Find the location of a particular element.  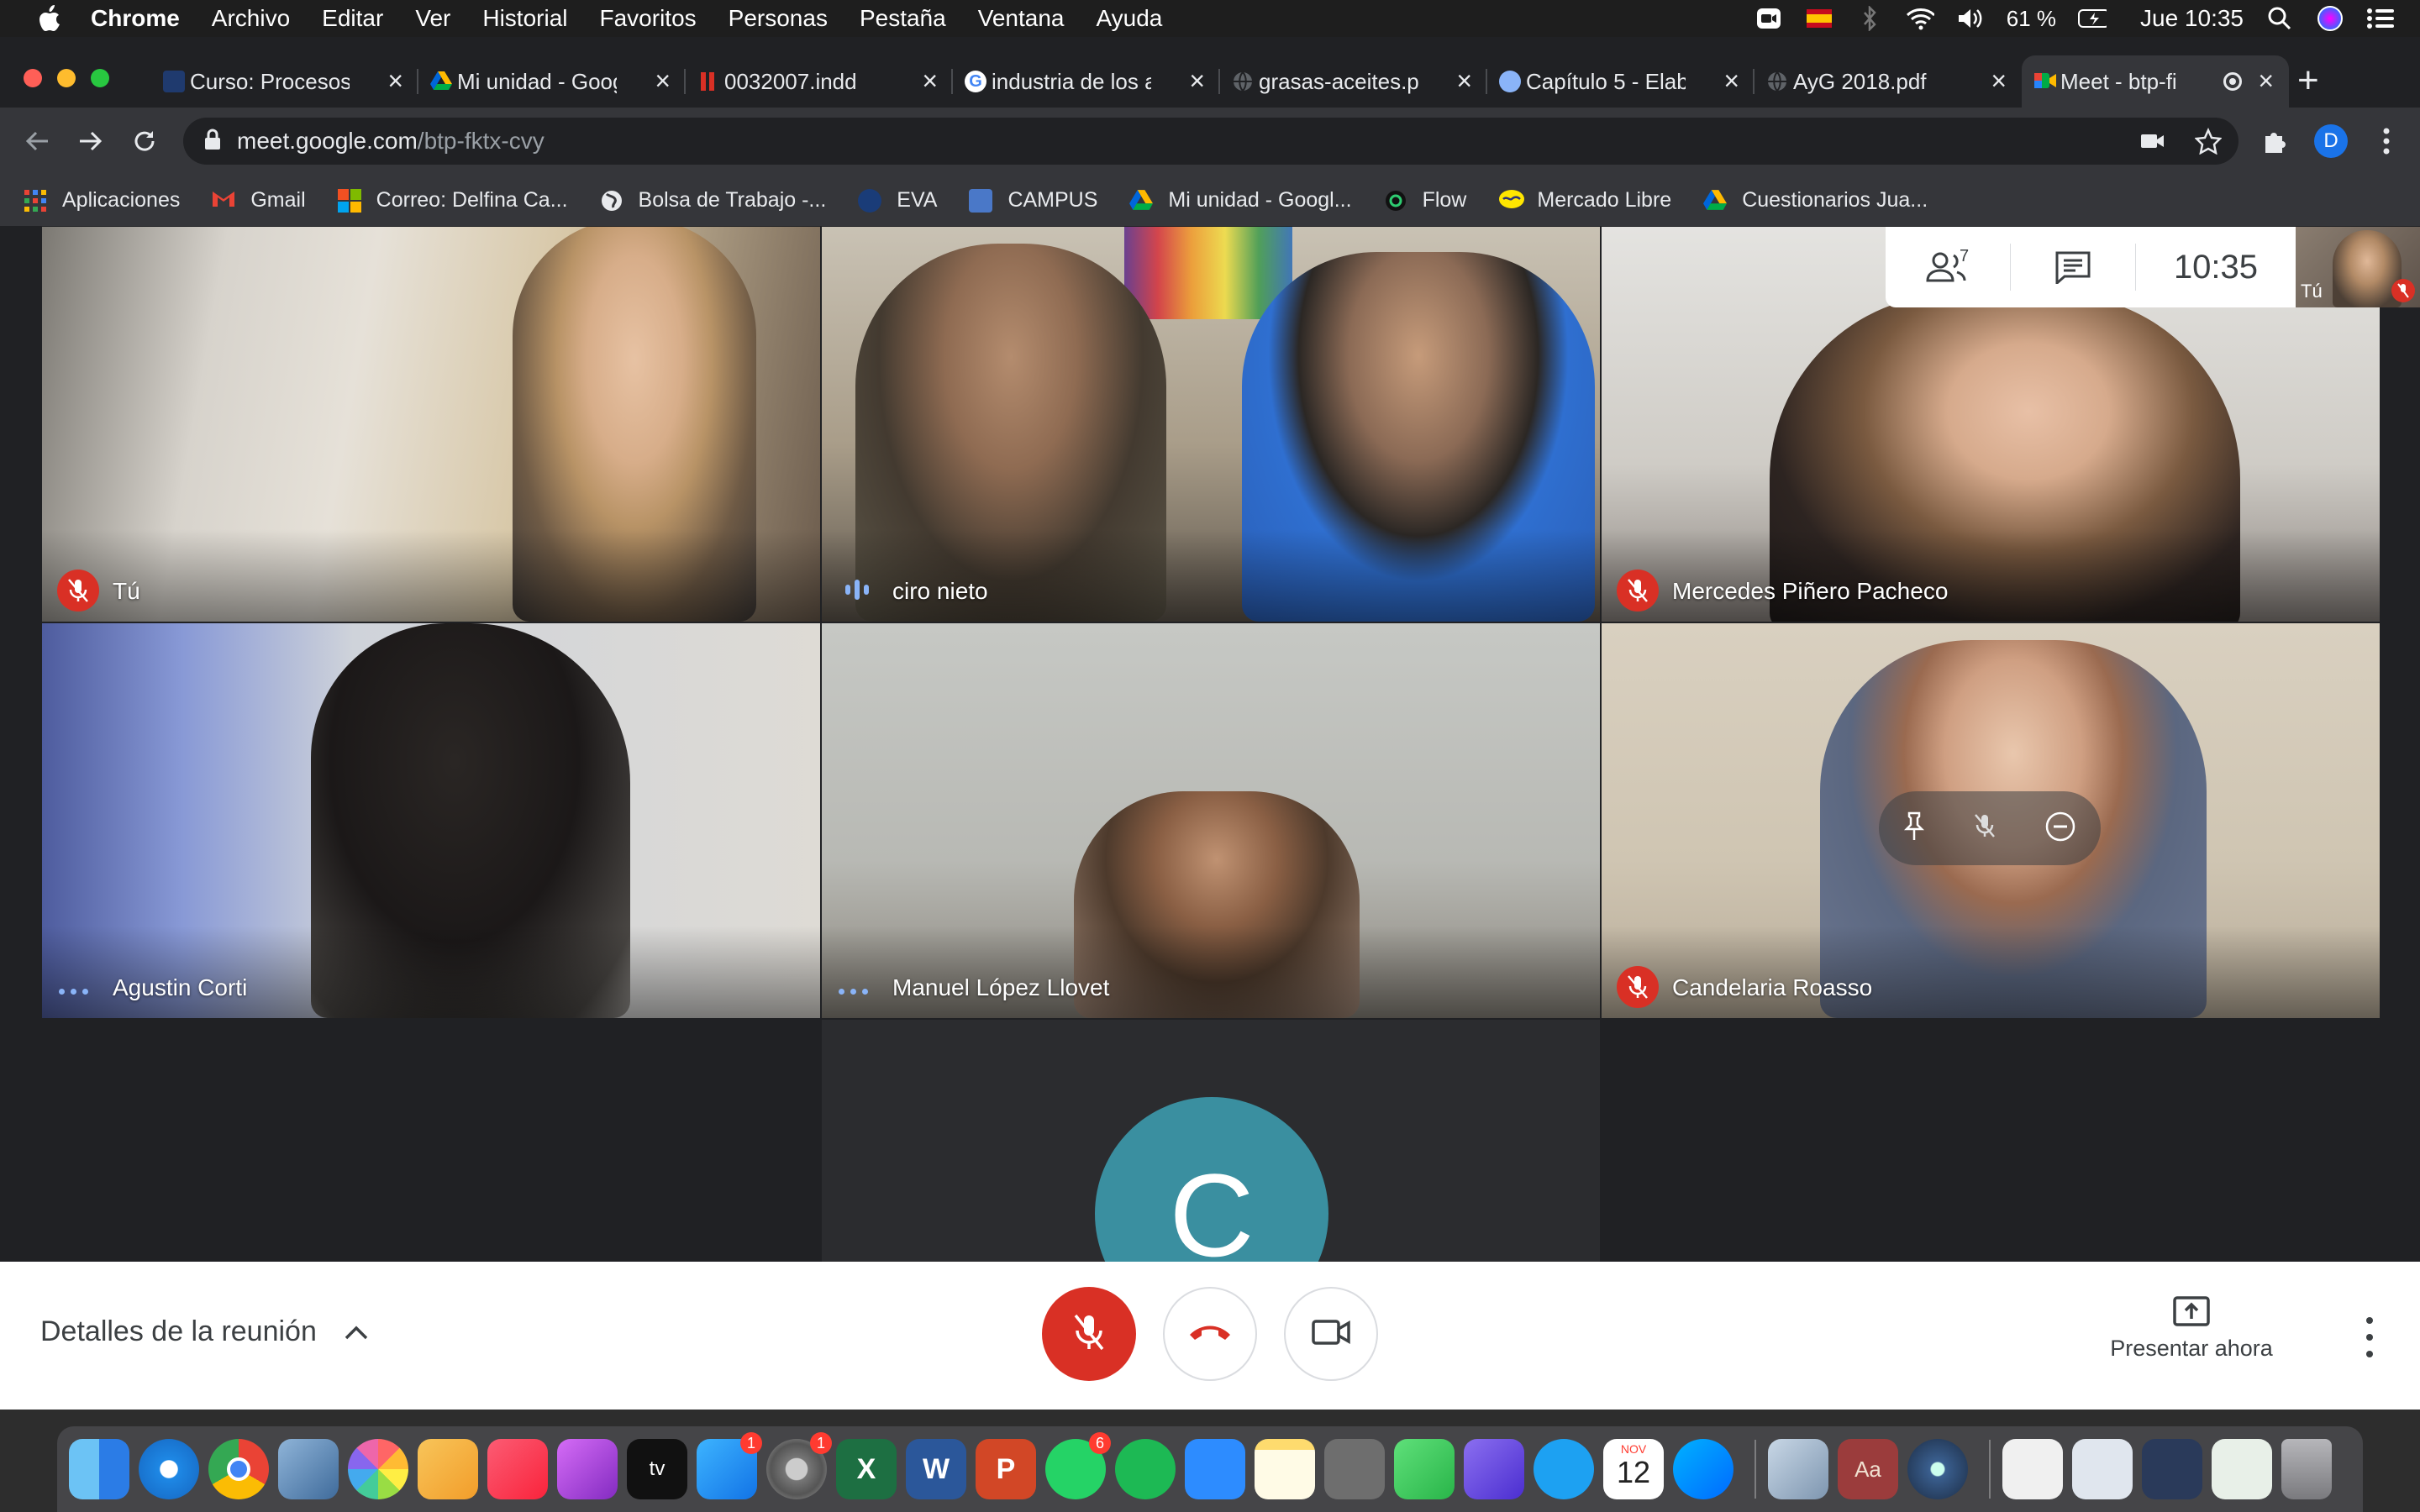

messenger-icon is located at coordinates (1703, 1469).